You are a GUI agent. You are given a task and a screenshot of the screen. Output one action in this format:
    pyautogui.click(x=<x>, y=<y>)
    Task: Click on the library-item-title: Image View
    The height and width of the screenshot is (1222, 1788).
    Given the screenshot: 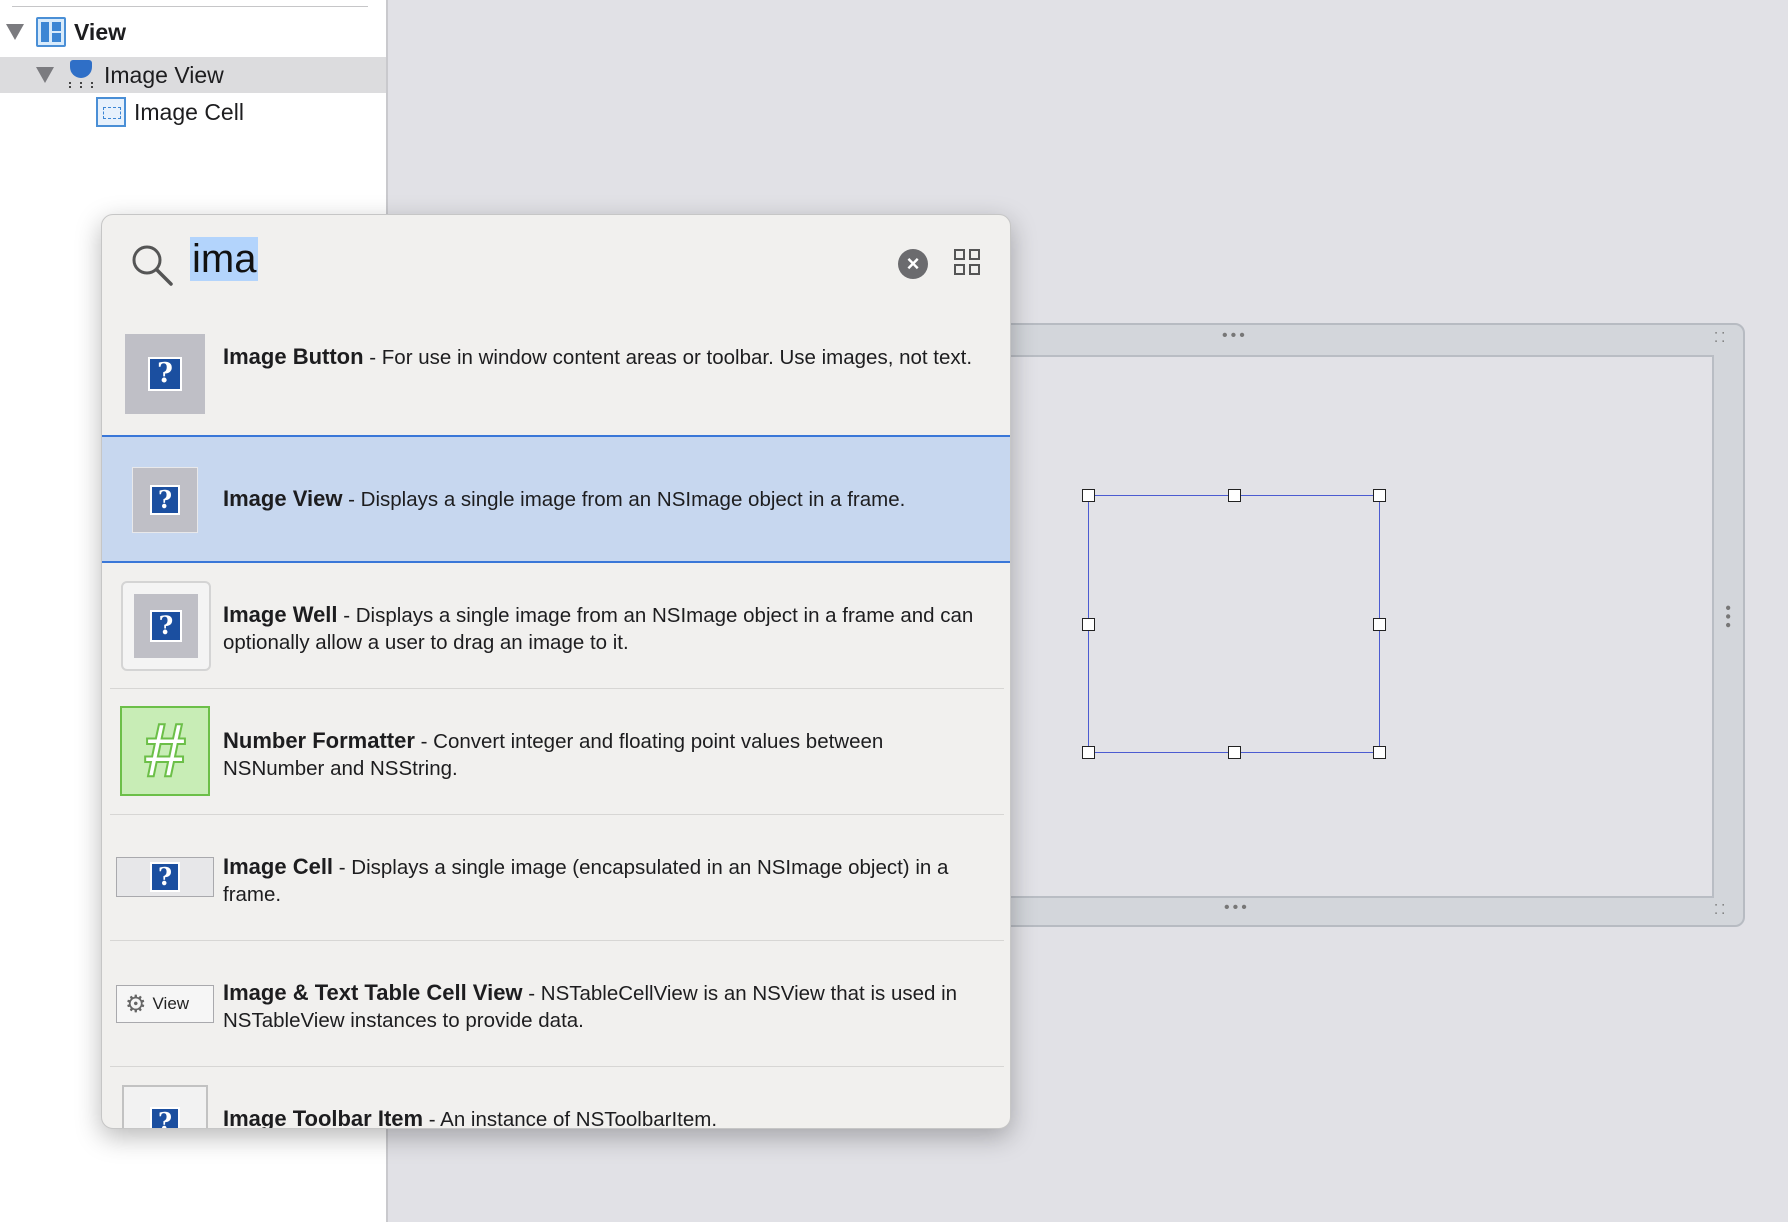 What is the action you would take?
    pyautogui.click(x=283, y=498)
    